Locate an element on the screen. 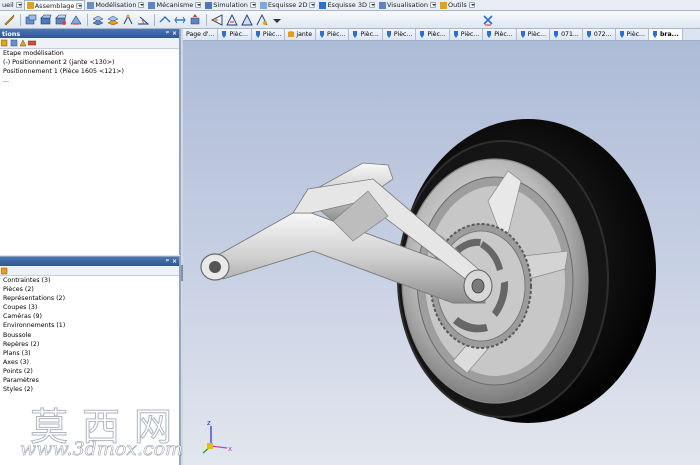 This screenshot has width=700, height=465. close-document-icon is located at coordinates (487, 19).